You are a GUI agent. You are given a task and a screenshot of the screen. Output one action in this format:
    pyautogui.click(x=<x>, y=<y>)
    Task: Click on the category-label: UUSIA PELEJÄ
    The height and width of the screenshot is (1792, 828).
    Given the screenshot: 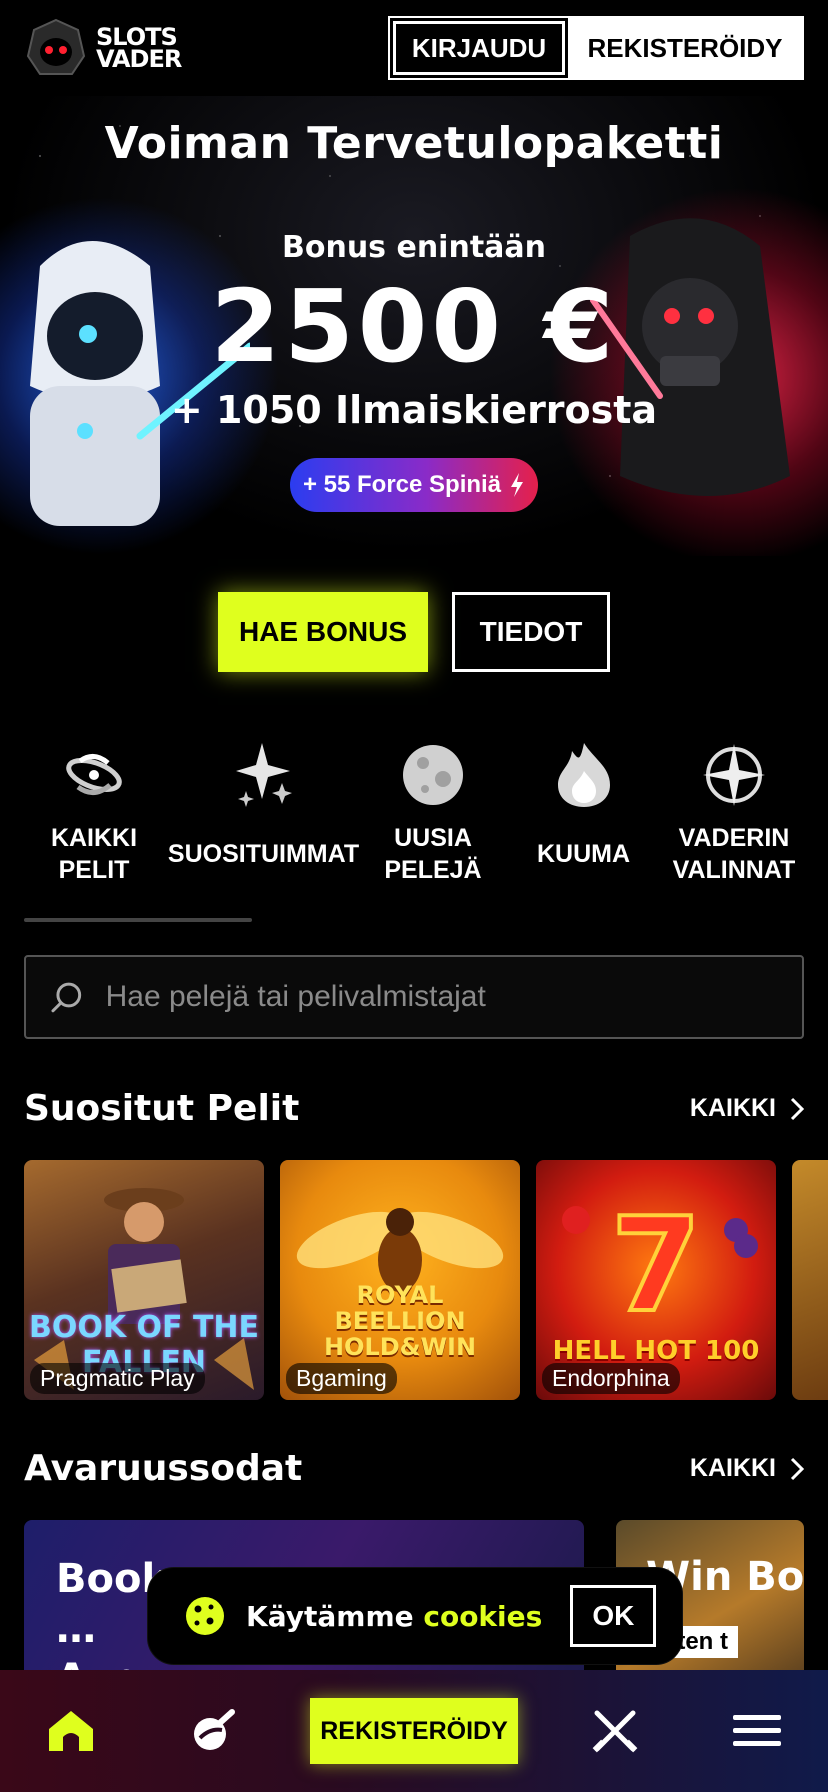 What is the action you would take?
    pyautogui.click(x=433, y=854)
    